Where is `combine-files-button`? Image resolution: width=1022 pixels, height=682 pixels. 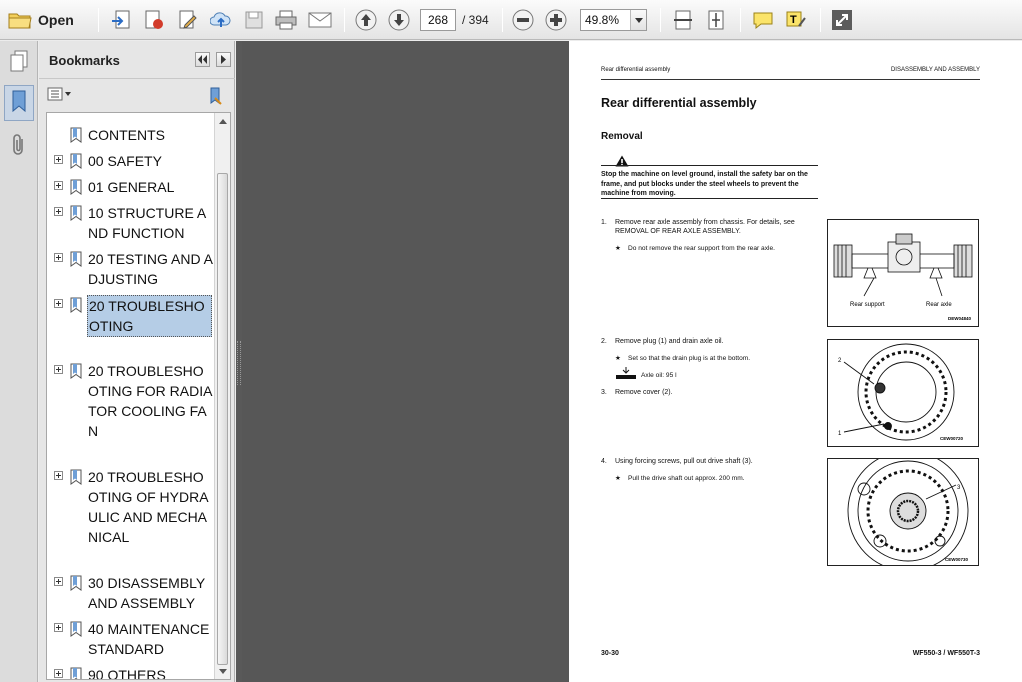 combine-files-button is located at coordinates (154, 20).